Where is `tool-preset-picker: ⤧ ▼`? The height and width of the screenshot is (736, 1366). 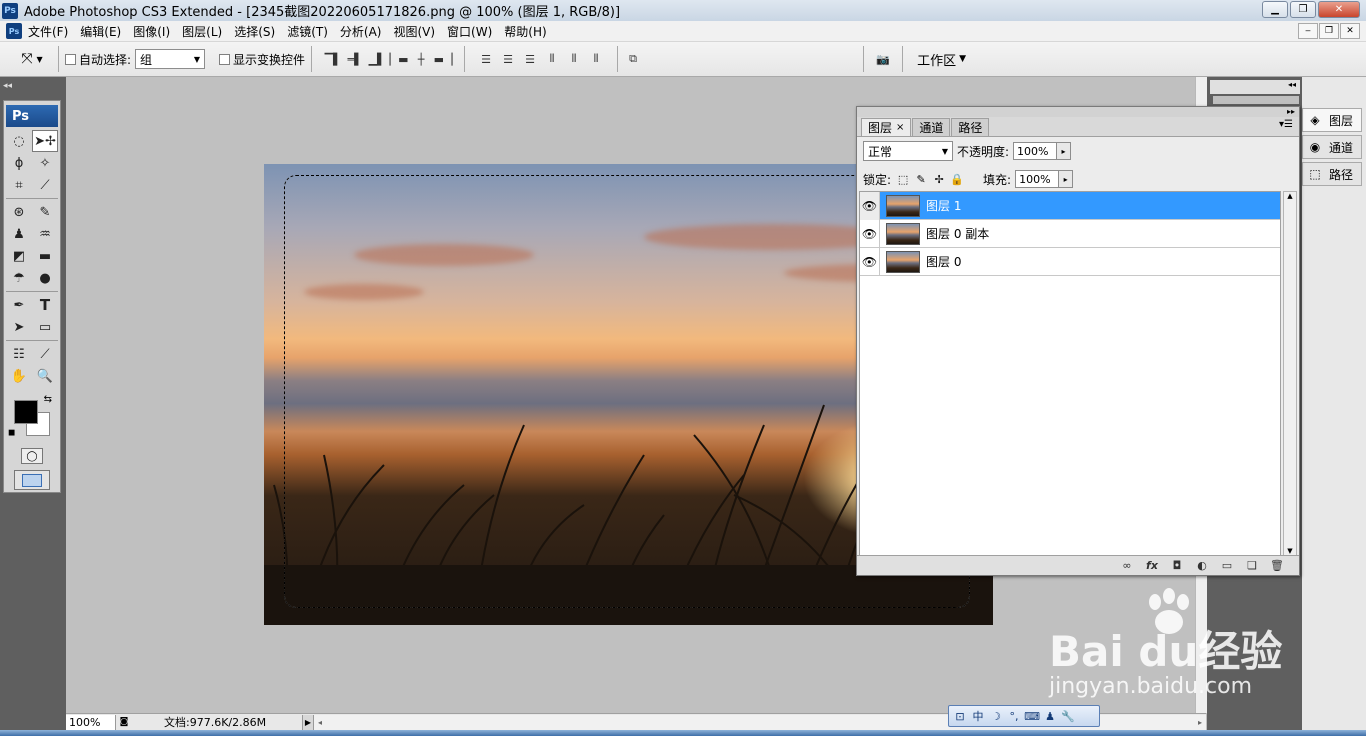 tool-preset-picker: ⤧ ▼ is located at coordinates (32, 59).